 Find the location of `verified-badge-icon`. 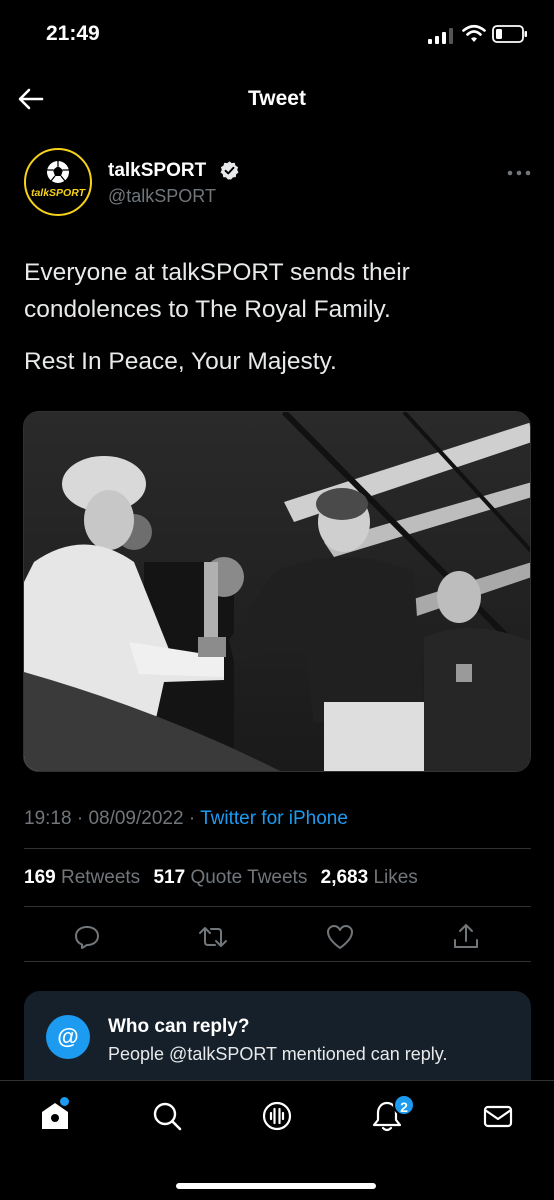

verified-badge-icon is located at coordinates (229, 170).